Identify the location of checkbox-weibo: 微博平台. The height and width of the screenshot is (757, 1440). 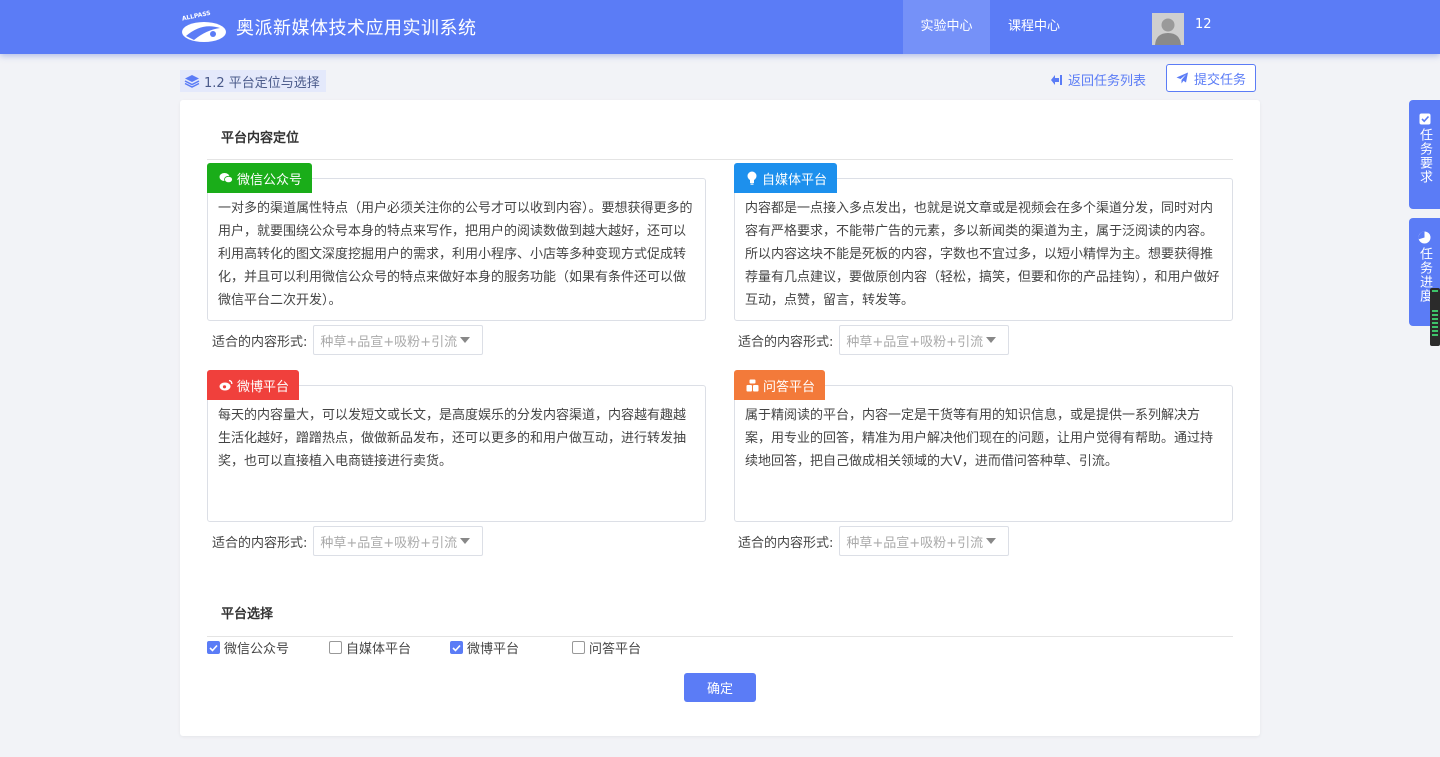
(484, 647).